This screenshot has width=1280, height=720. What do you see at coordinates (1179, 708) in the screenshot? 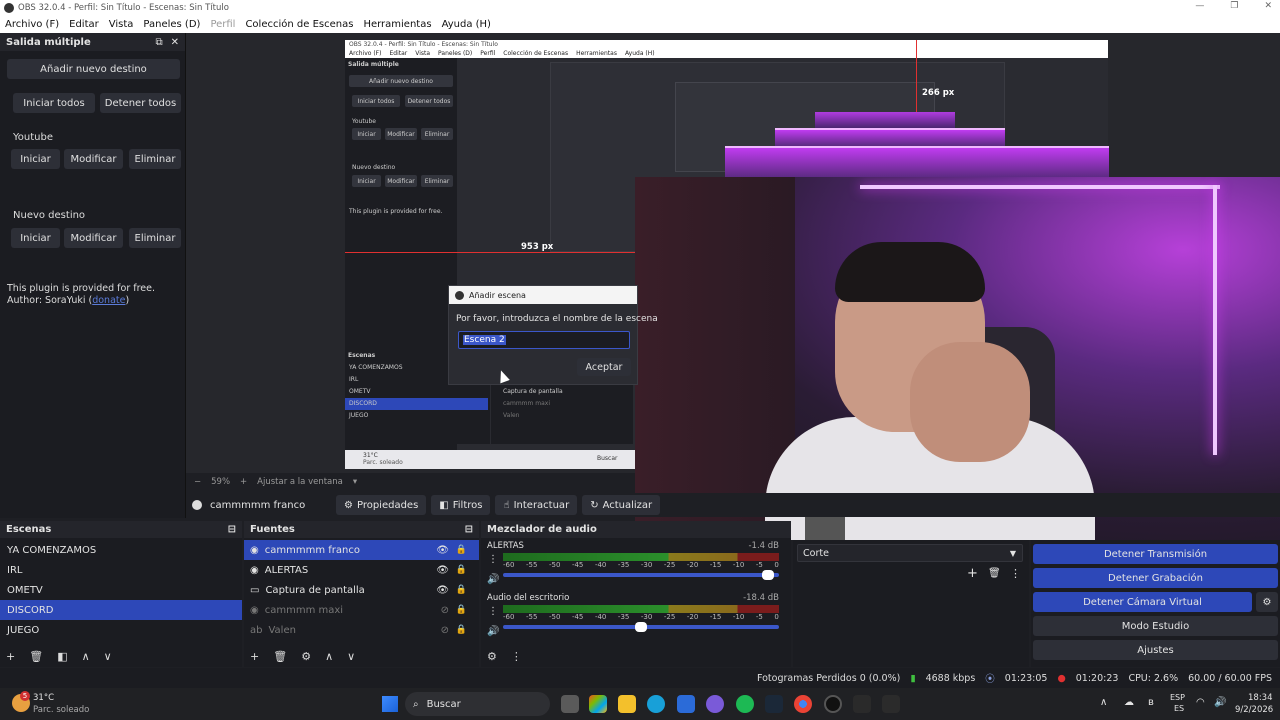
I see `language-secondary: ES` at bounding box center [1179, 708].